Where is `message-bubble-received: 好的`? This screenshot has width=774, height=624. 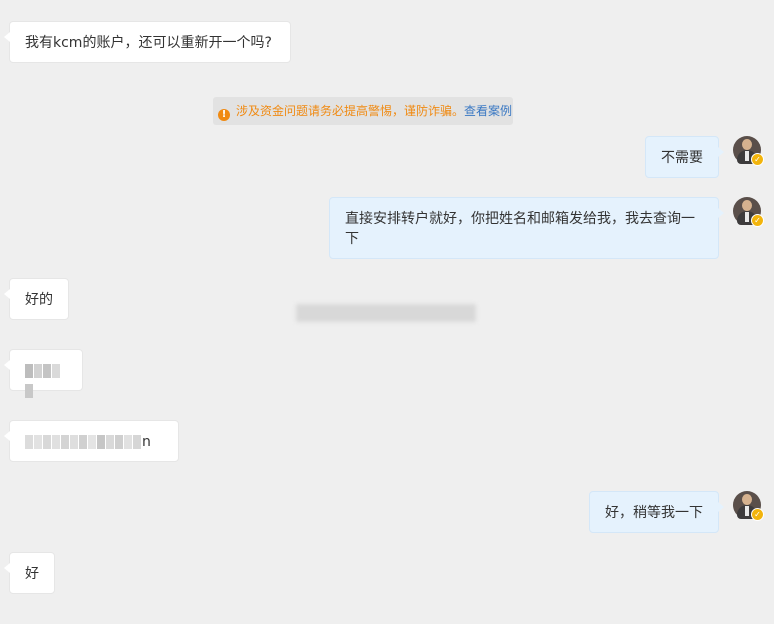 message-bubble-received: 好的 is located at coordinates (36, 299).